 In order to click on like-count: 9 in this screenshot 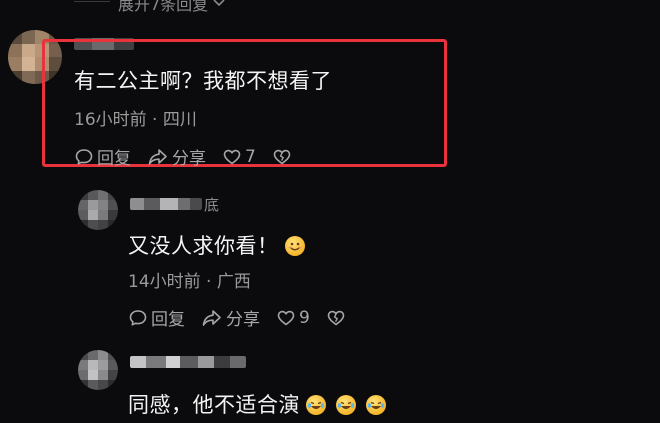, I will do `click(304, 317)`.